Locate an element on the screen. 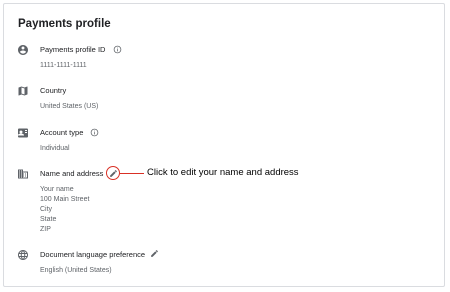  globe-icon is located at coordinates (23, 255).